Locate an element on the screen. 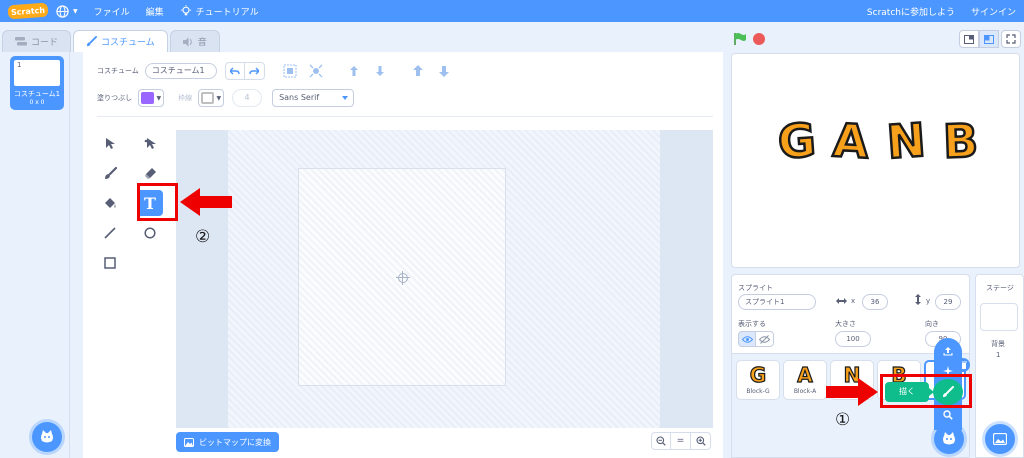  stage-thumbnail is located at coordinates (999, 317).